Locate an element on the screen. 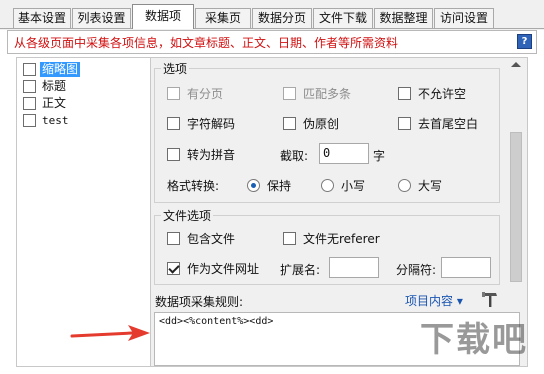  format-upper-radio is located at coordinates (404, 185).